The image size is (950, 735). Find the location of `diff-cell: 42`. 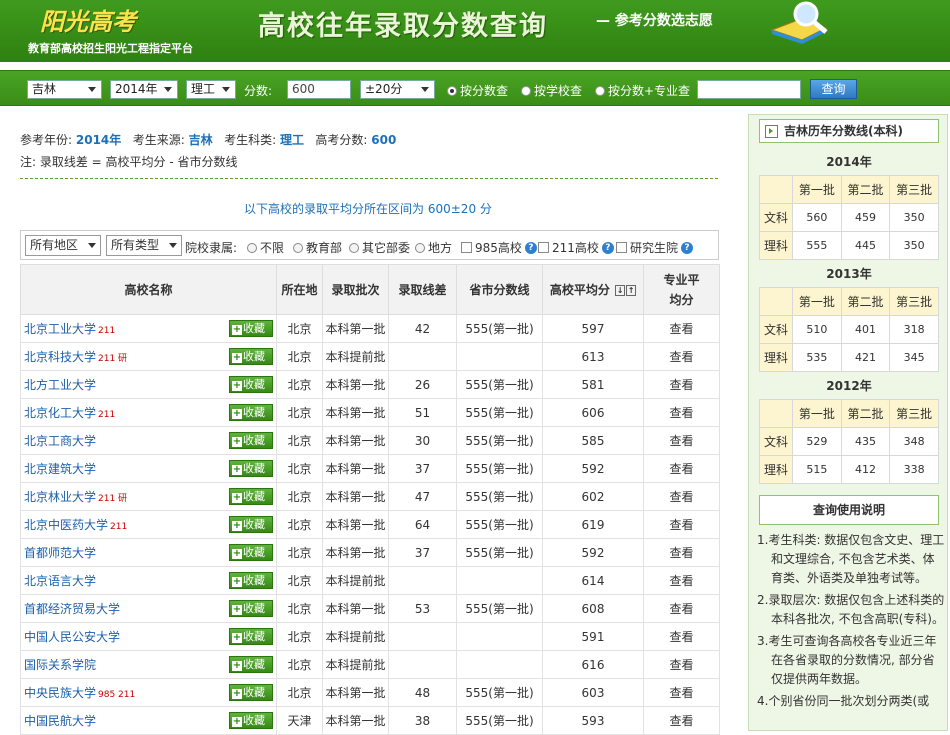

diff-cell: 42 is located at coordinates (422, 328).